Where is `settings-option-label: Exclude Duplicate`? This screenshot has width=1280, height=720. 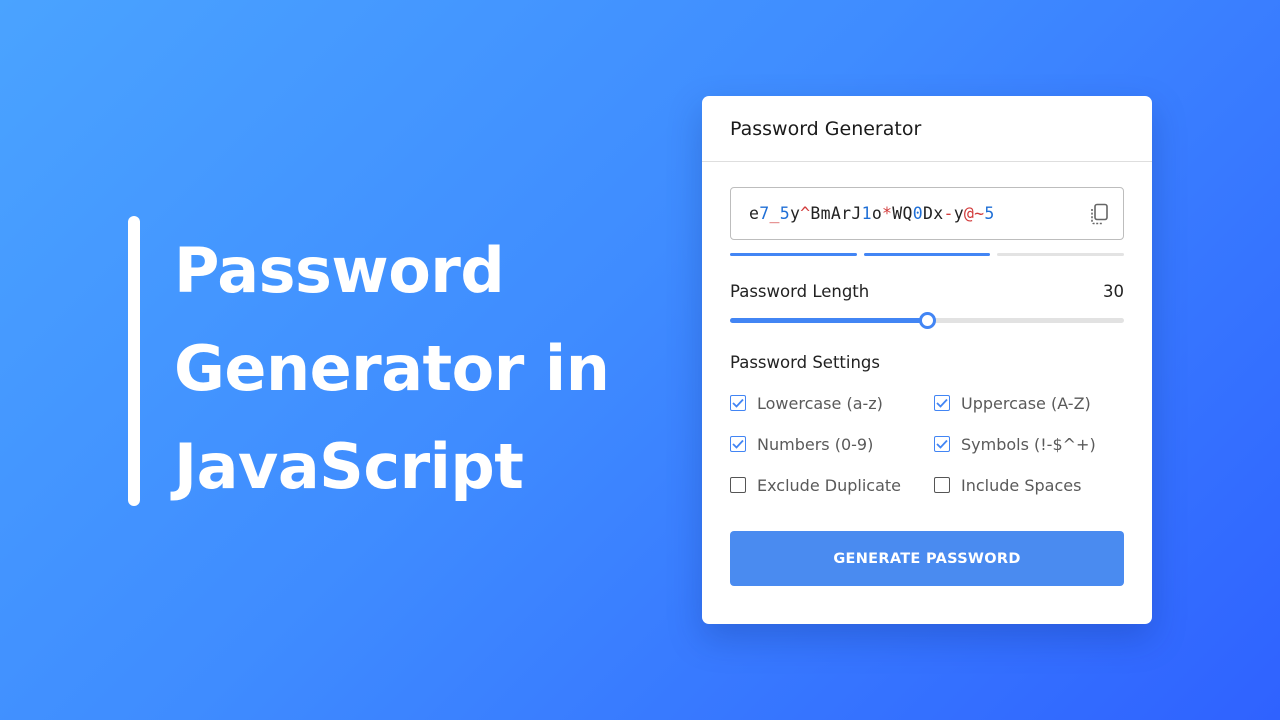
settings-option-label: Exclude Duplicate is located at coordinates (829, 485).